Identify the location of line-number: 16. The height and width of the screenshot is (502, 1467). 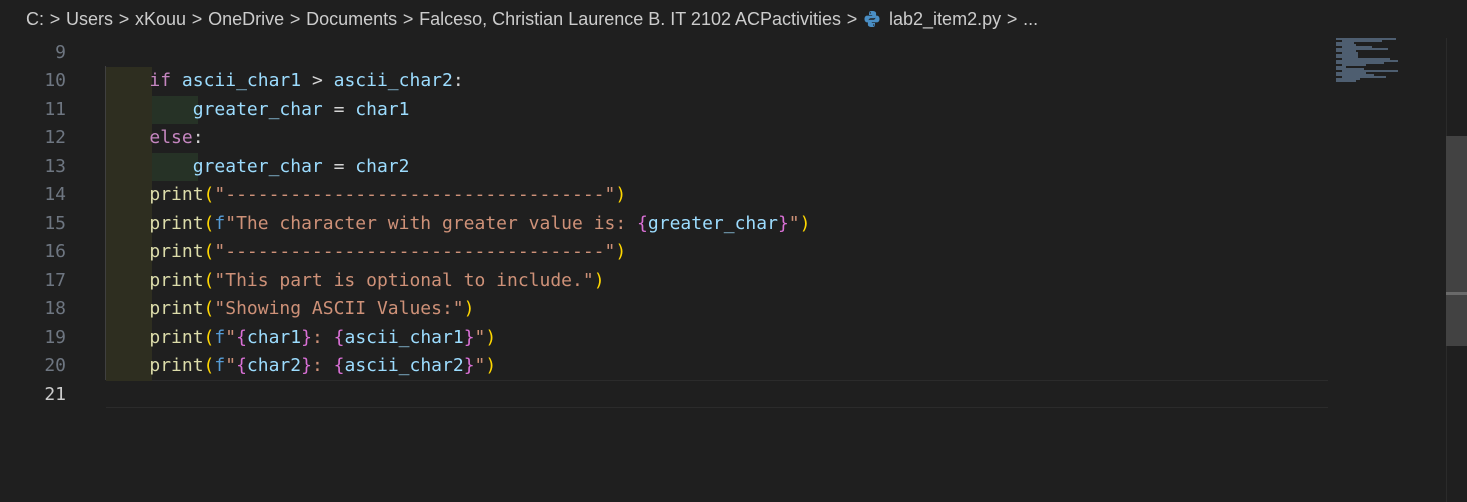
(55, 251).